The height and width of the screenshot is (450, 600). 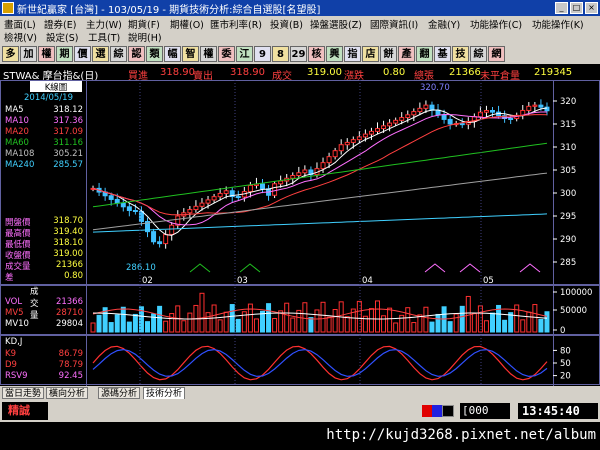 What do you see at coordinates (226, 54) in the screenshot?
I see `toolbar-button: 委` at bounding box center [226, 54].